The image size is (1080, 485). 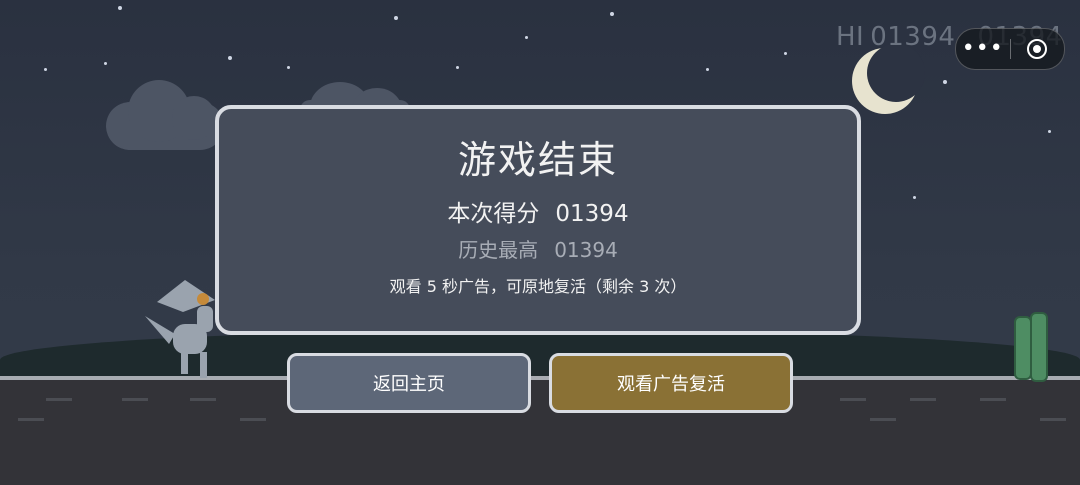 What do you see at coordinates (498, 250) in the screenshot?
I see `best-label: 历史最高` at bounding box center [498, 250].